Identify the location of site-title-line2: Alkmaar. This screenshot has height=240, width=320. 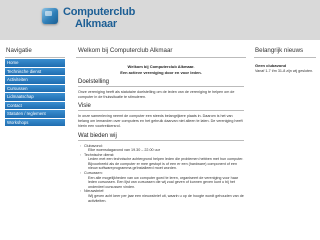
(96, 24).